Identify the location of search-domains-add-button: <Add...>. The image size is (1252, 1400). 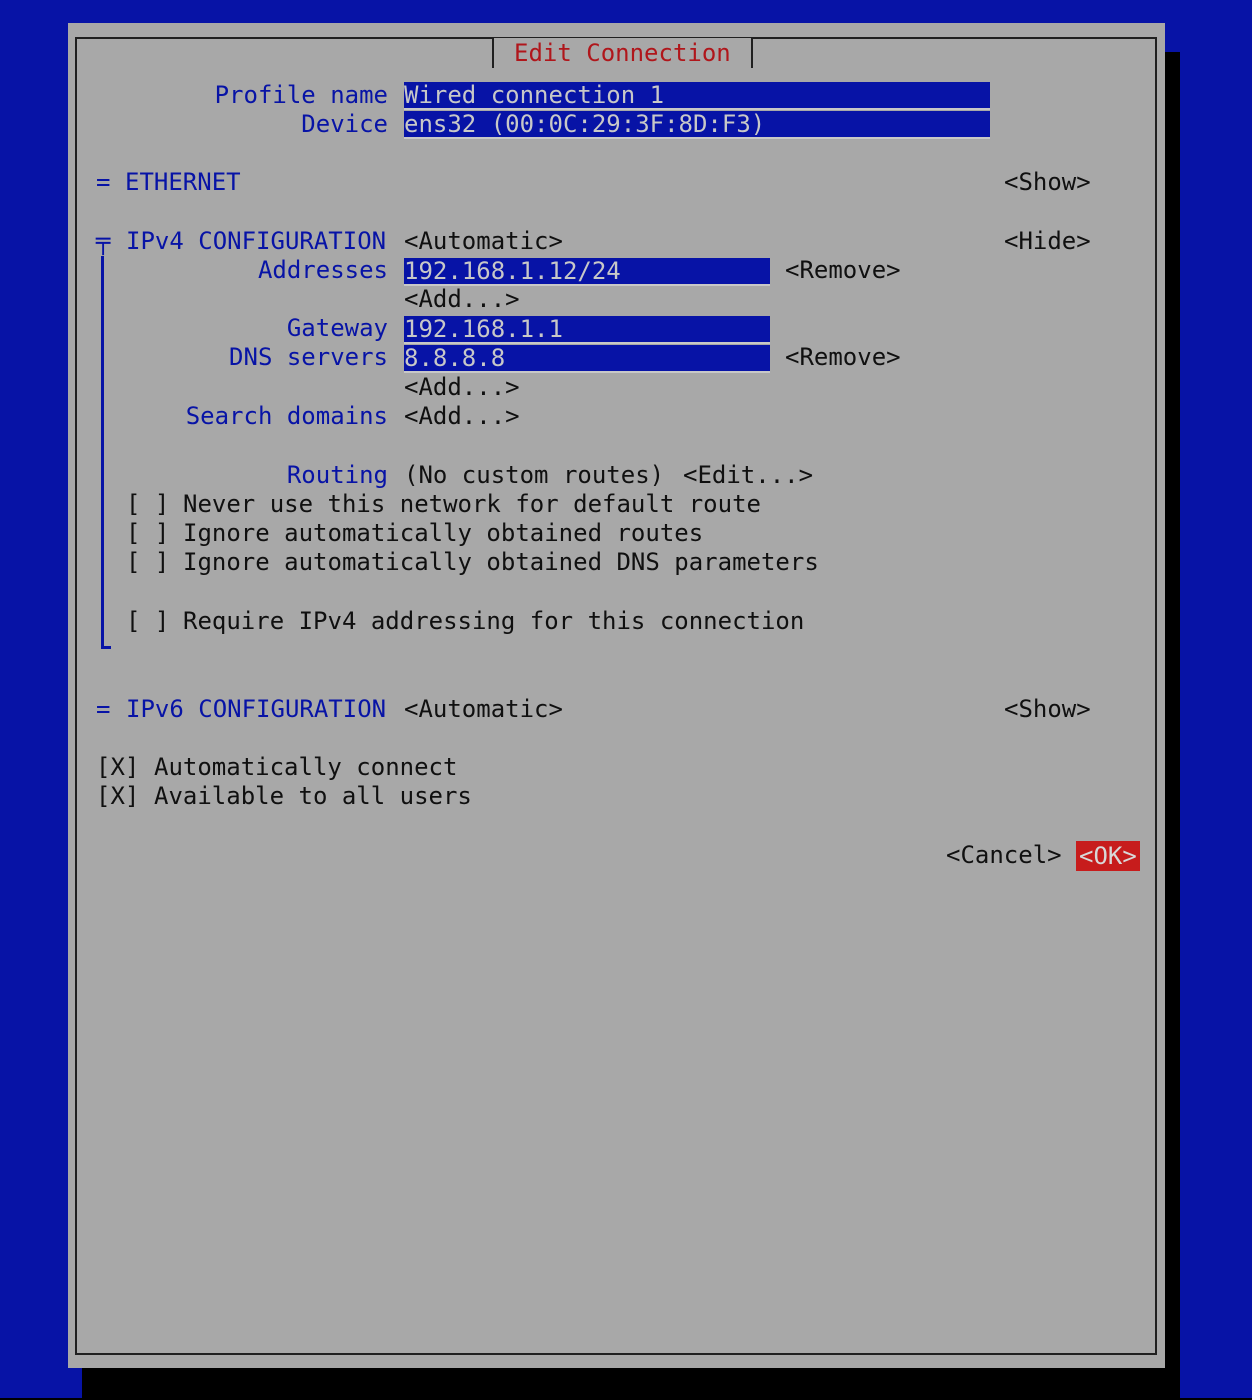
(462, 416).